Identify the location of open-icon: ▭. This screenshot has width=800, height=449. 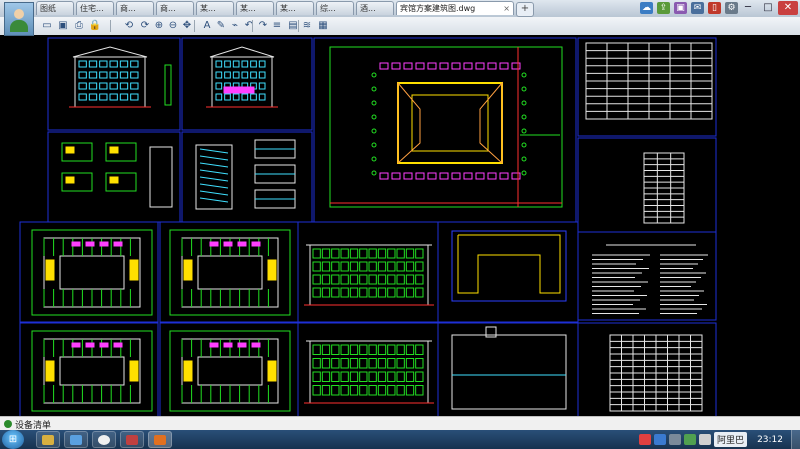
(47, 26).